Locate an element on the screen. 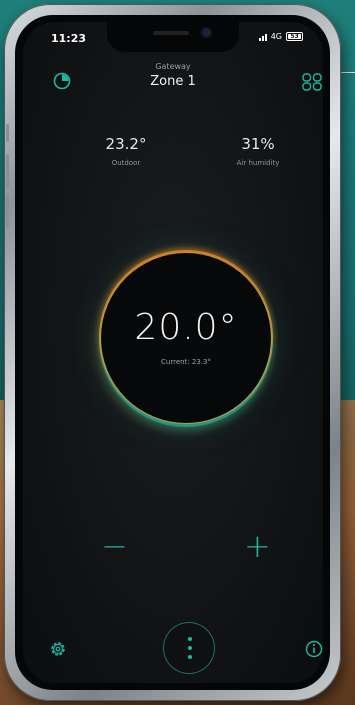 This screenshot has height=705, width=355. speaker is located at coordinates (171, 33).